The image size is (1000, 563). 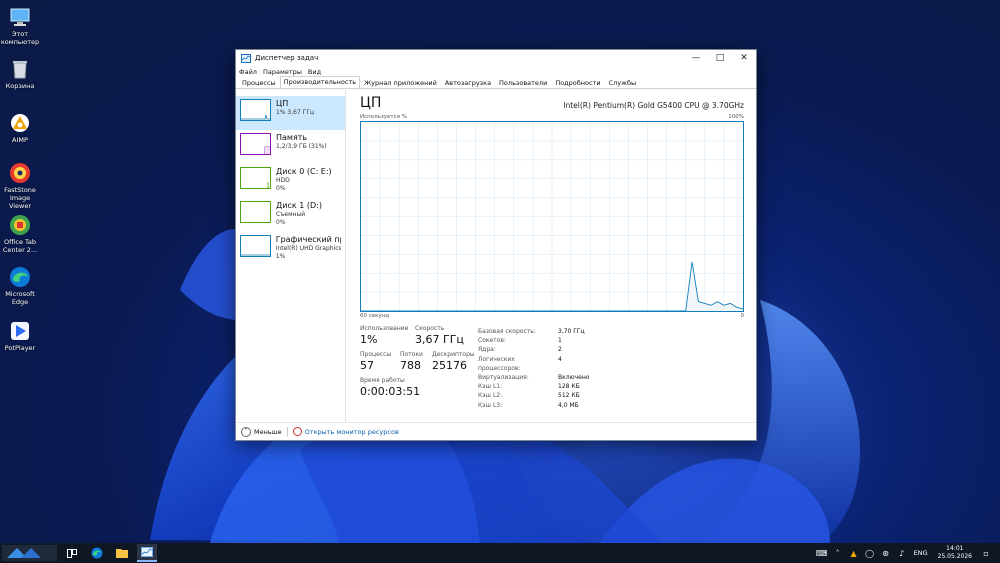 I want to click on processes-stat-value: 57, so click(x=367, y=365).